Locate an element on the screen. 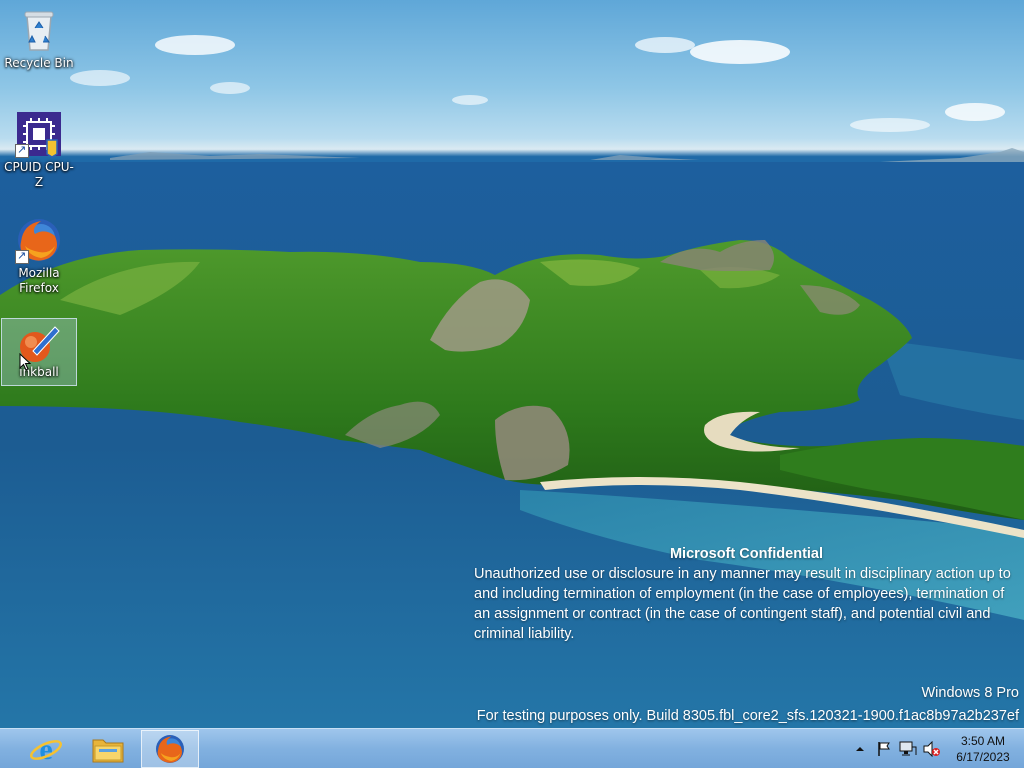  notice-title: Microsoft Confidential is located at coordinates (746, 554).